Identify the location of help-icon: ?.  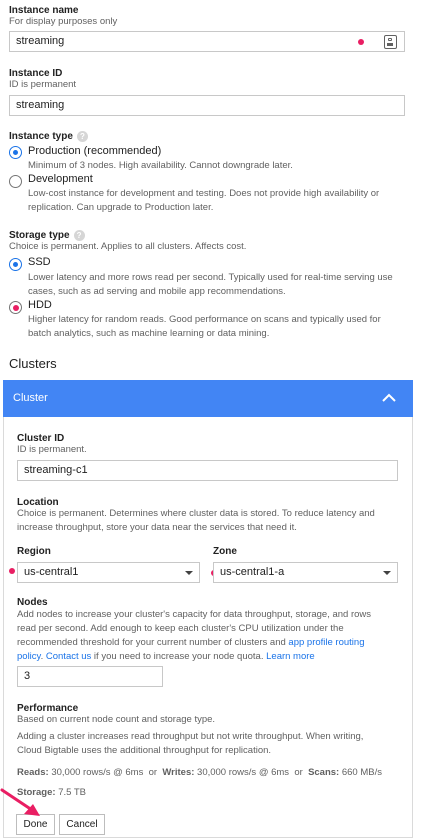
(82, 136).